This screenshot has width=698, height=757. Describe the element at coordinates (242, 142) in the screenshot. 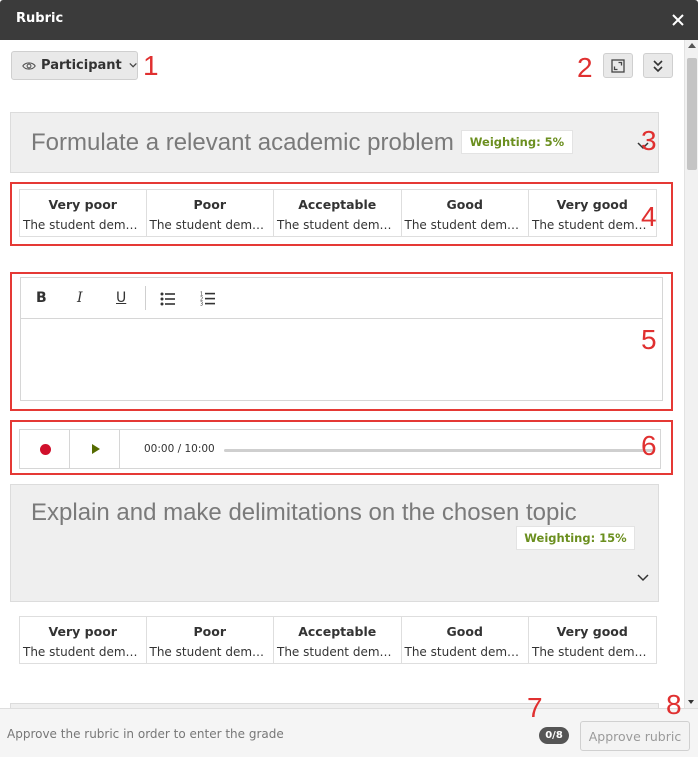

I see `criterion-title: Formulate a relevant academic problem` at that location.